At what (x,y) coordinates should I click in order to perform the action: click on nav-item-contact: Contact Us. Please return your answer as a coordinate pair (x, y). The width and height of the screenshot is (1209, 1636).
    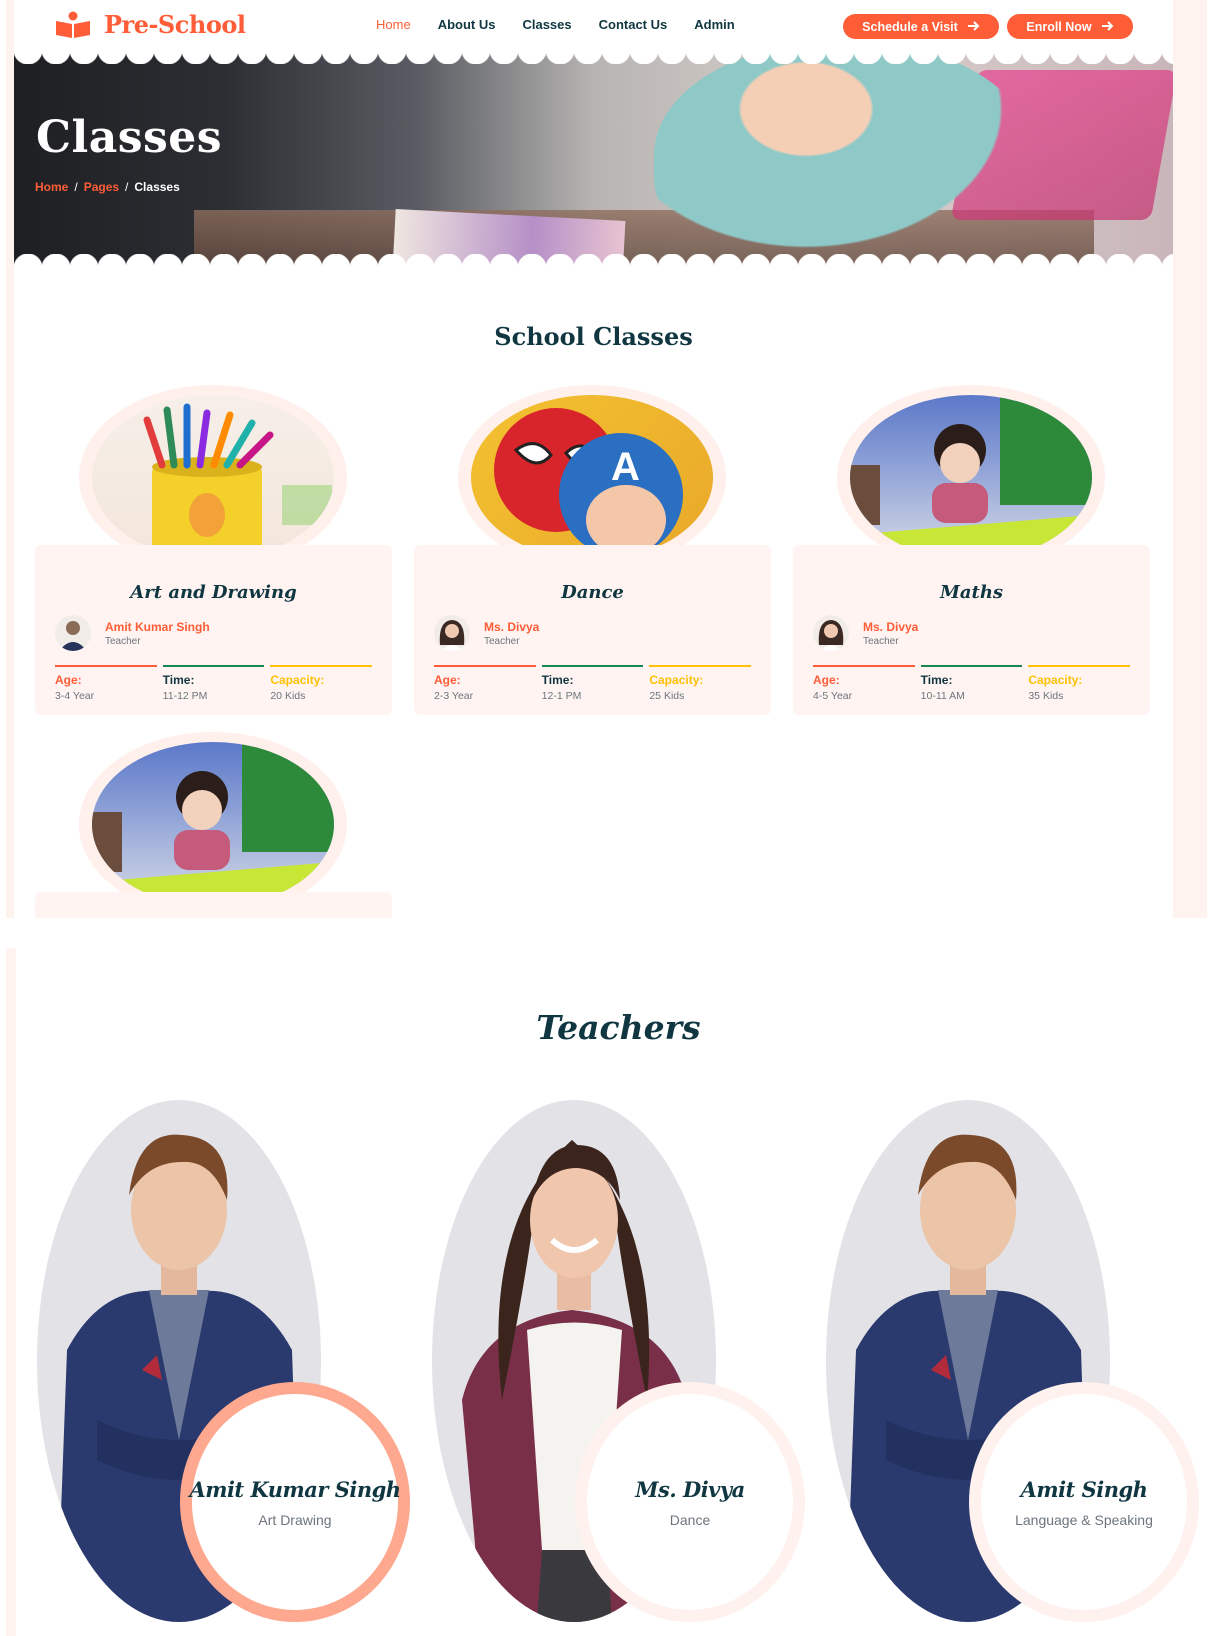
    Looking at the image, I should click on (633, 24).